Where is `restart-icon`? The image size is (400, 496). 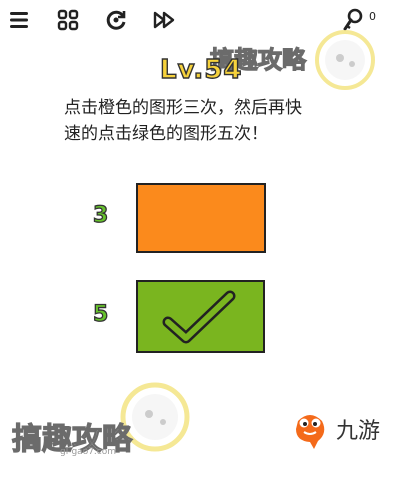 restart-icon is located at coordinates (116, 20).